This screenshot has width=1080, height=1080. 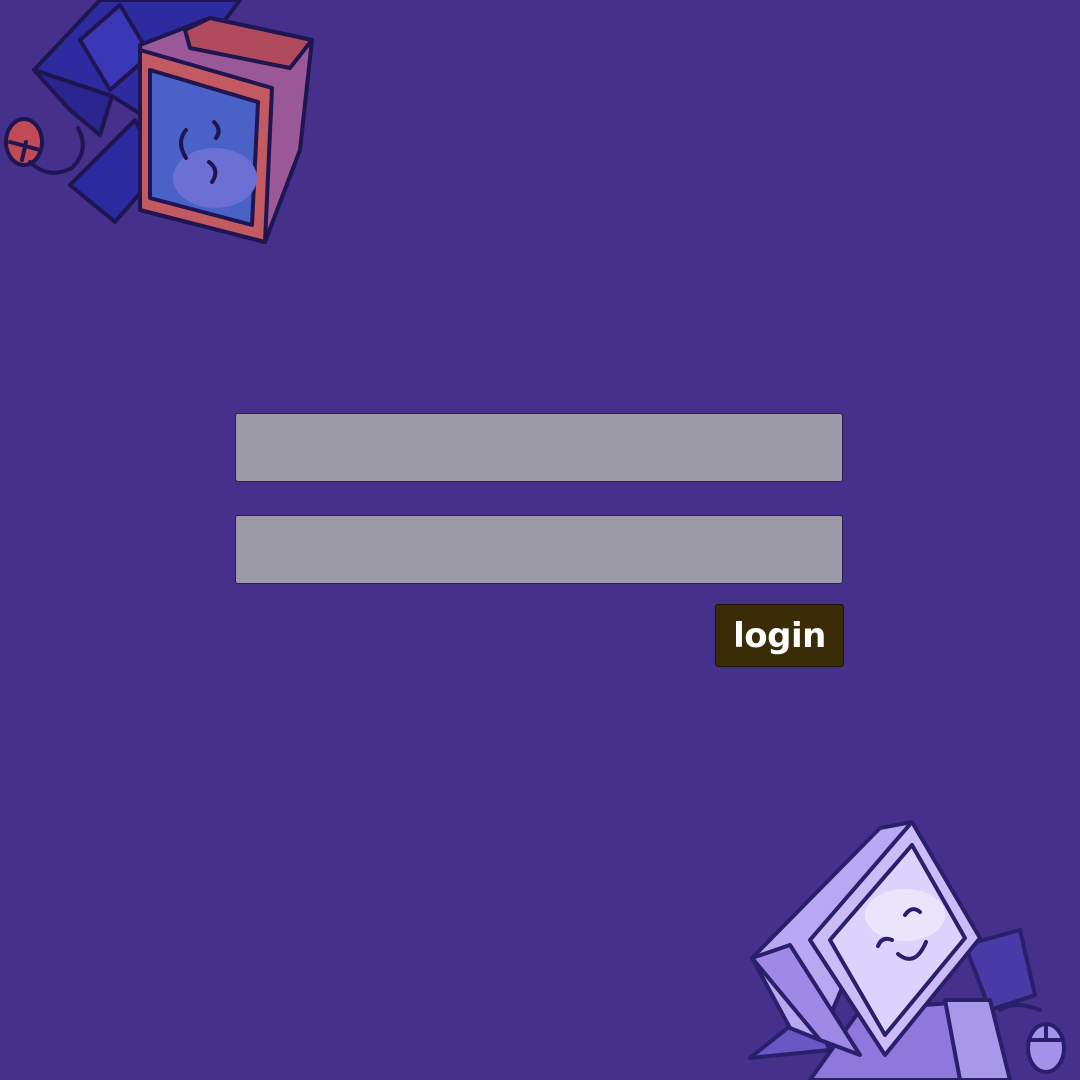 I want to click on computer-mascot-bottom-right, so click(x=907, y=950).